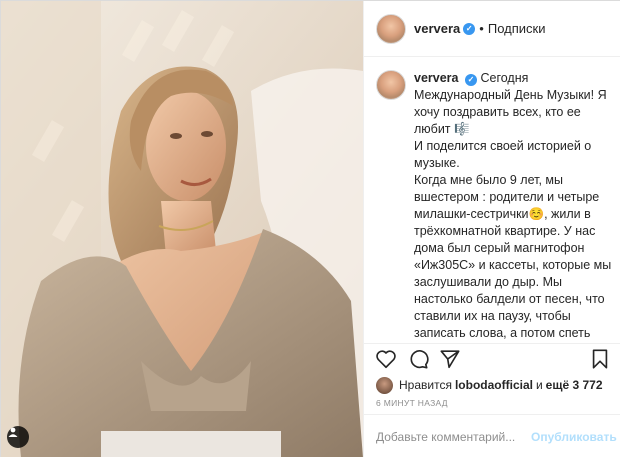 This screenshot has width=620, height=457. Describe the element at coordinates (453, 436) in the screenshot. I see `comment-input` at that location.